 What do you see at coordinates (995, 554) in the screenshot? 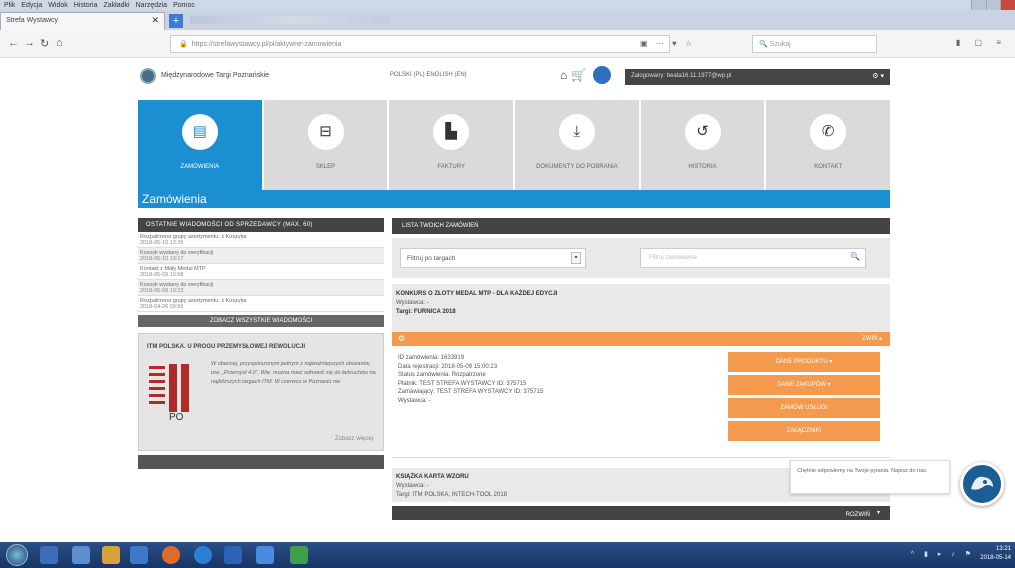
I see `system-clock: 13:21 2018-05-14` at bounding box center [995, 554].